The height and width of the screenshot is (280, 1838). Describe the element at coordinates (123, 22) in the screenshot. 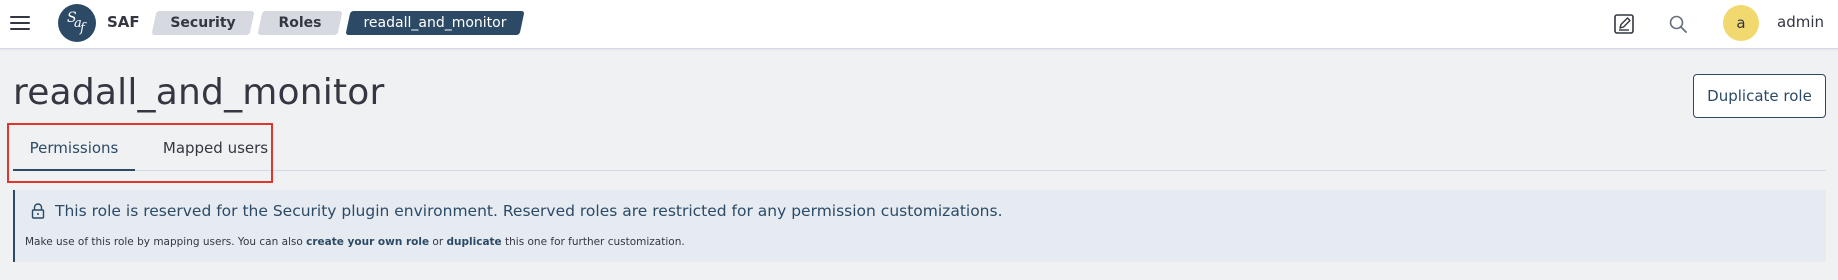

I see `app-name: SAF` at that location.